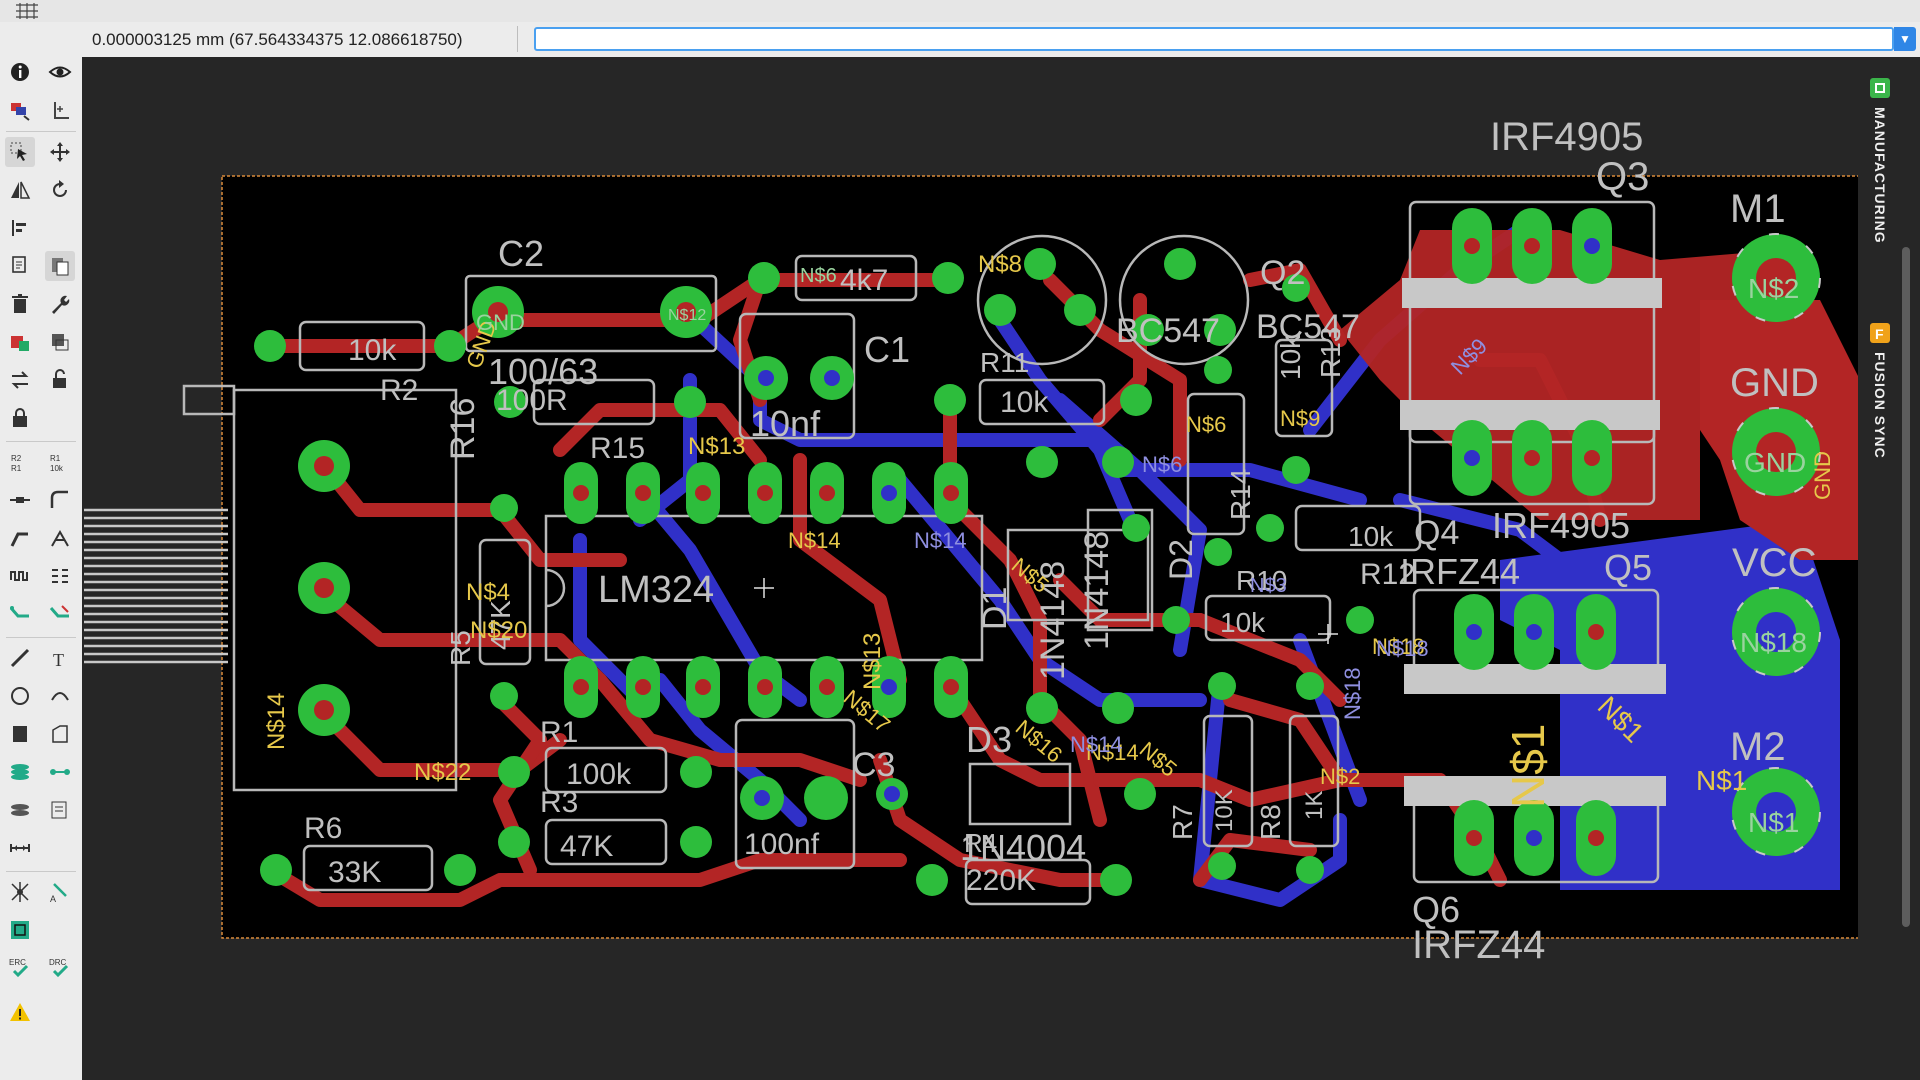 This screenshot has width=1920, height=1080. I want to click on meander-icon, so click(20, 576).